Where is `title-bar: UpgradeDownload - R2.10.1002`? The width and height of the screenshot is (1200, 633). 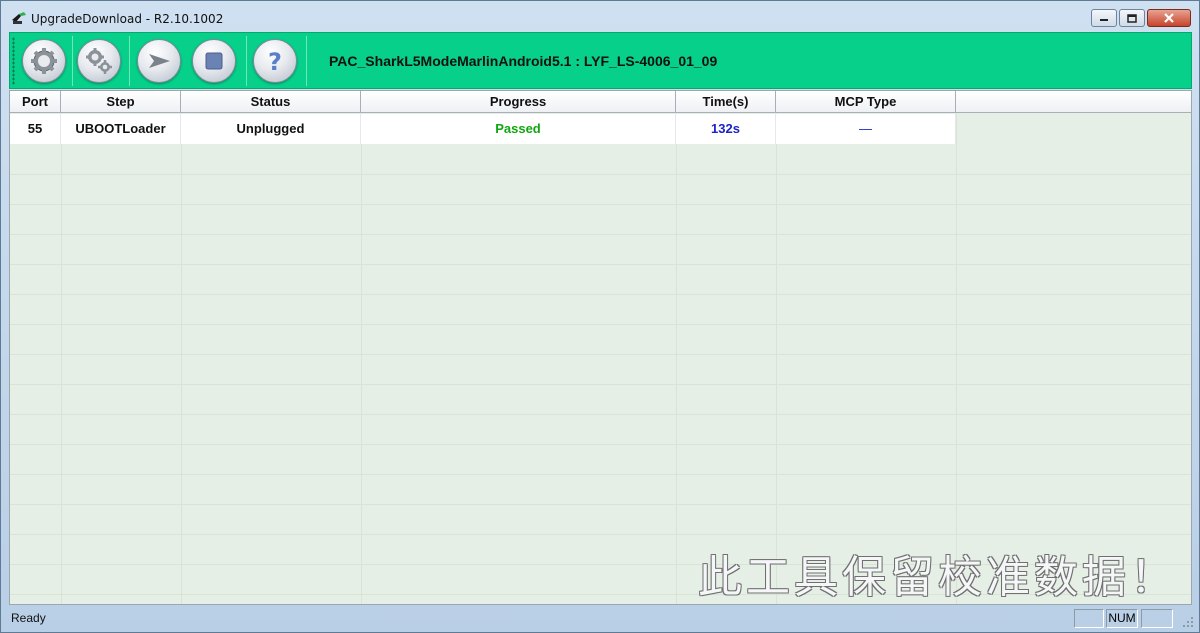 title-bar: UpgradeDownload - R2.10.1002 is located at coordinates (600, 16).